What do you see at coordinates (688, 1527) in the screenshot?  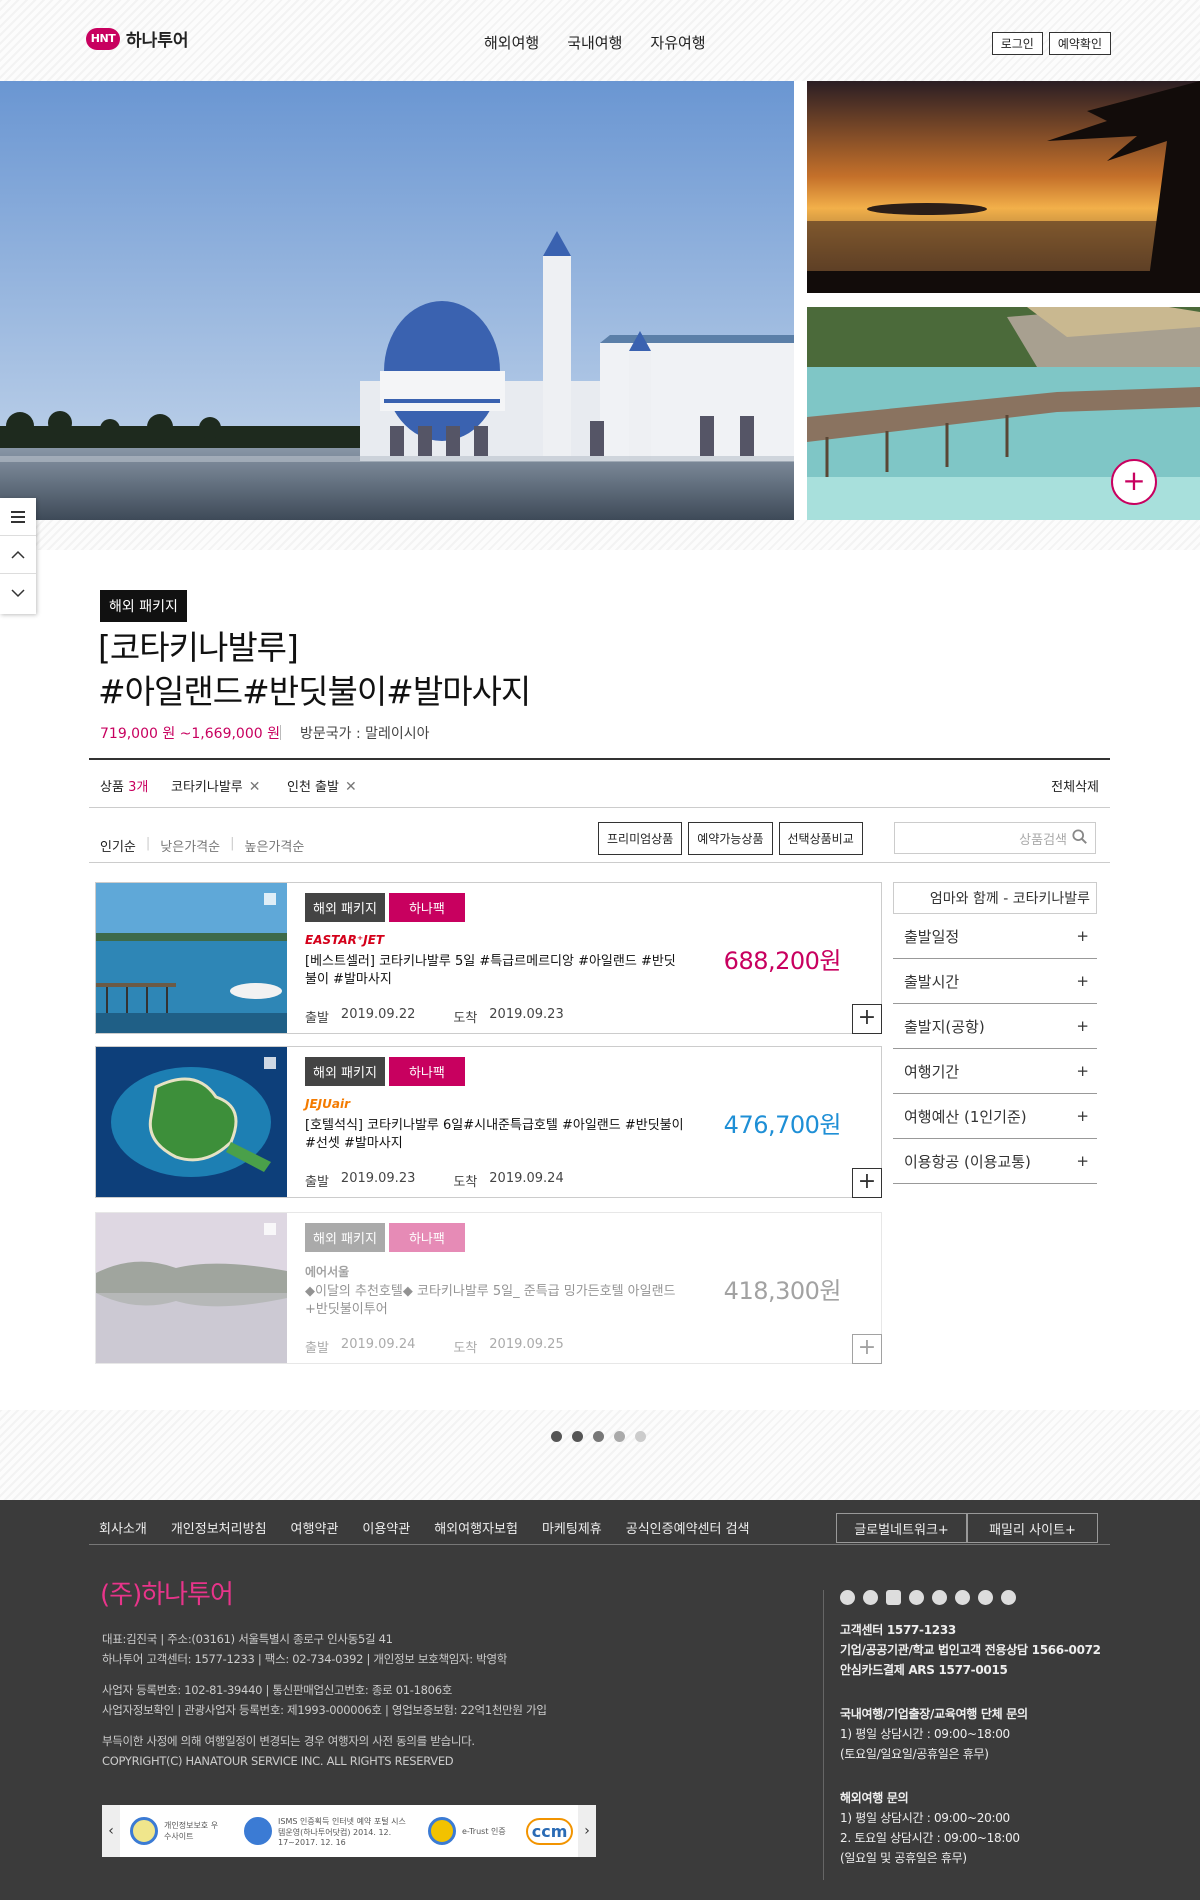 I see `footer-link-certified-center: 공식인증예약센터 검색` at bounding box center [688, 1527].